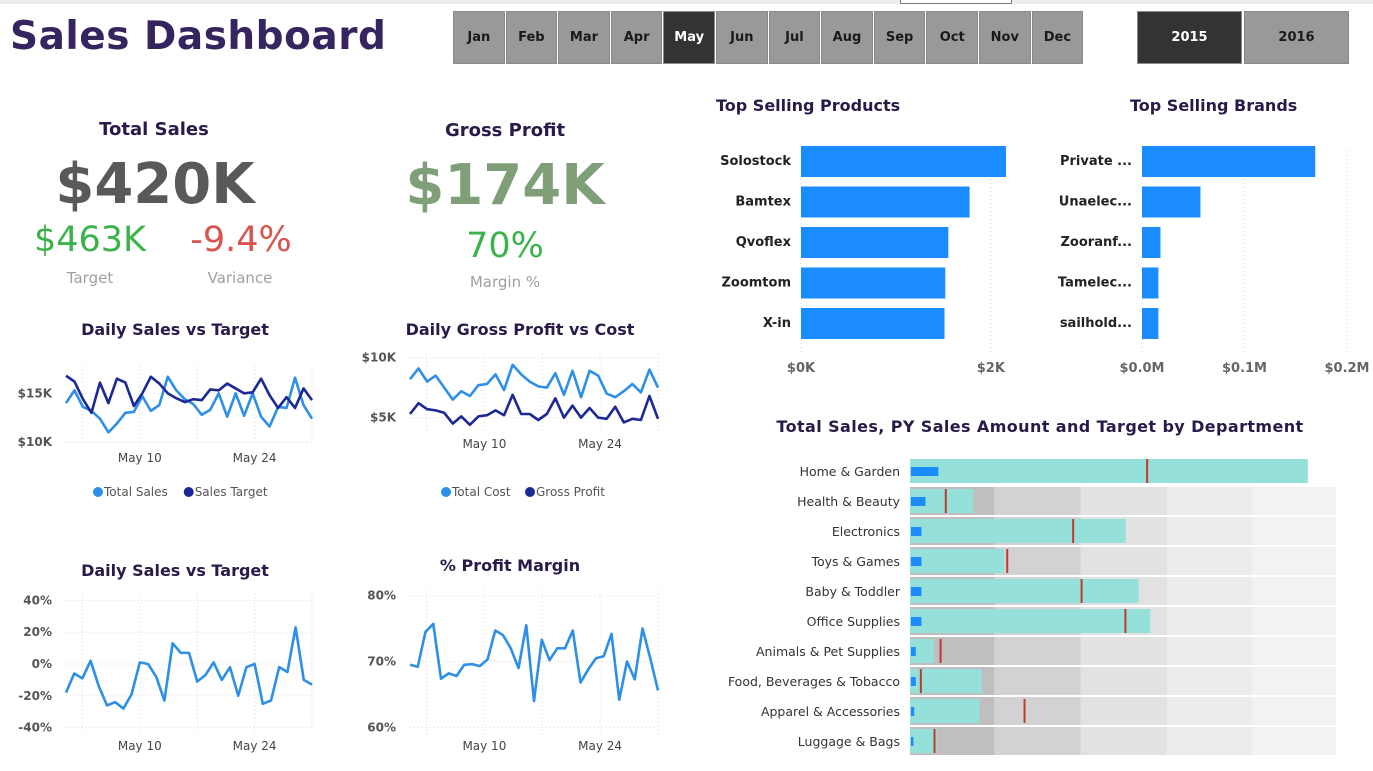  What do you see at coordinates (814, 681) in the screenshot?
I see `department-label: Food, Beverages & Tobacco` at bounding box center [814, 681].